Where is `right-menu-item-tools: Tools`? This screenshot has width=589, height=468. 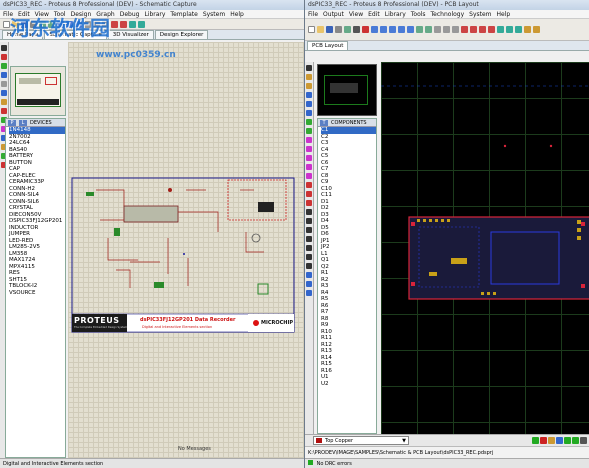
right-menu-item-tools: Tools is located at coordinates (418, 14).